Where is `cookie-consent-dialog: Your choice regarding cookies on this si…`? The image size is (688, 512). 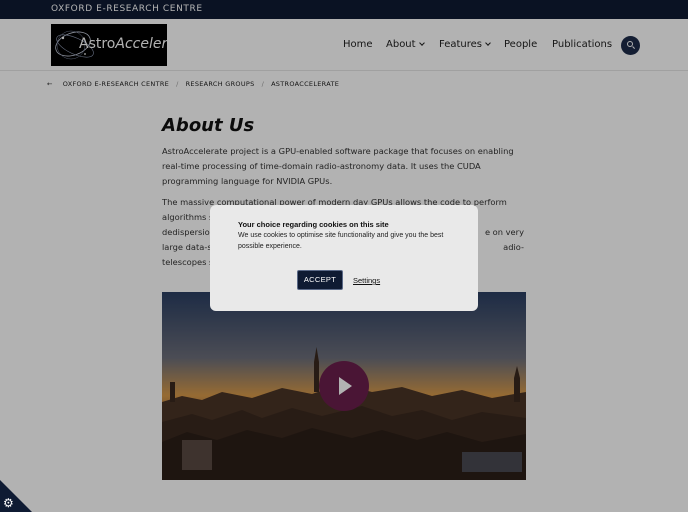
cookie-consent-dialog: Your choice regarding cookies on this si… is located at coordinates (344, 258).